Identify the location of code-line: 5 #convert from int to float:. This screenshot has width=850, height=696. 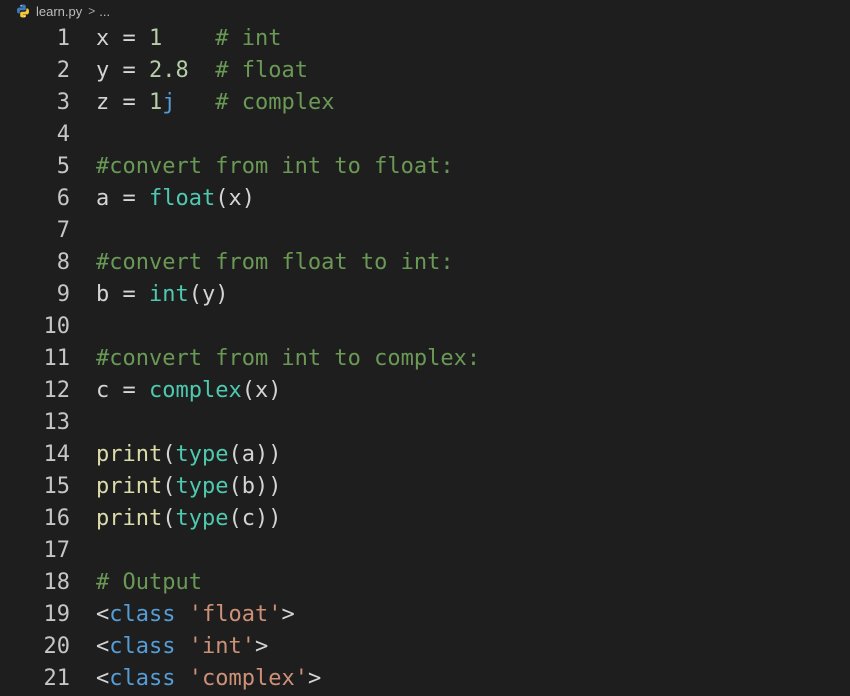
(425, 166).